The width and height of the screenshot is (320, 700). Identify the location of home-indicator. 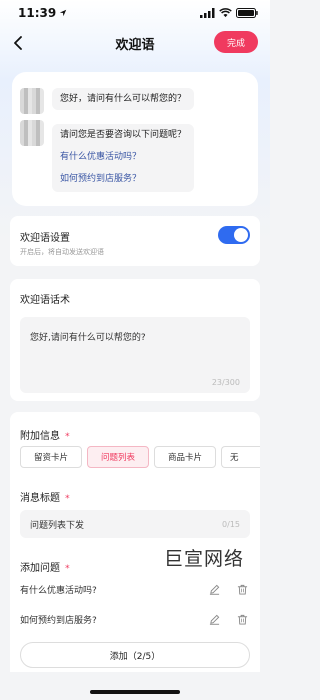
(135, 692).